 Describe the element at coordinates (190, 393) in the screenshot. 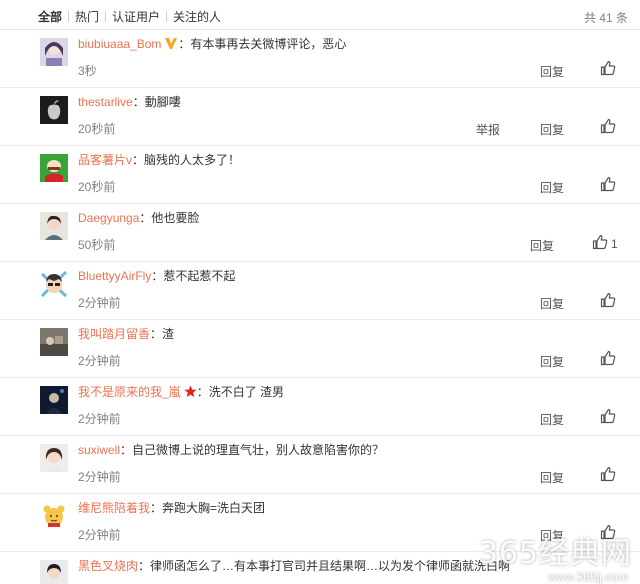

I see `star-icon` at that location.